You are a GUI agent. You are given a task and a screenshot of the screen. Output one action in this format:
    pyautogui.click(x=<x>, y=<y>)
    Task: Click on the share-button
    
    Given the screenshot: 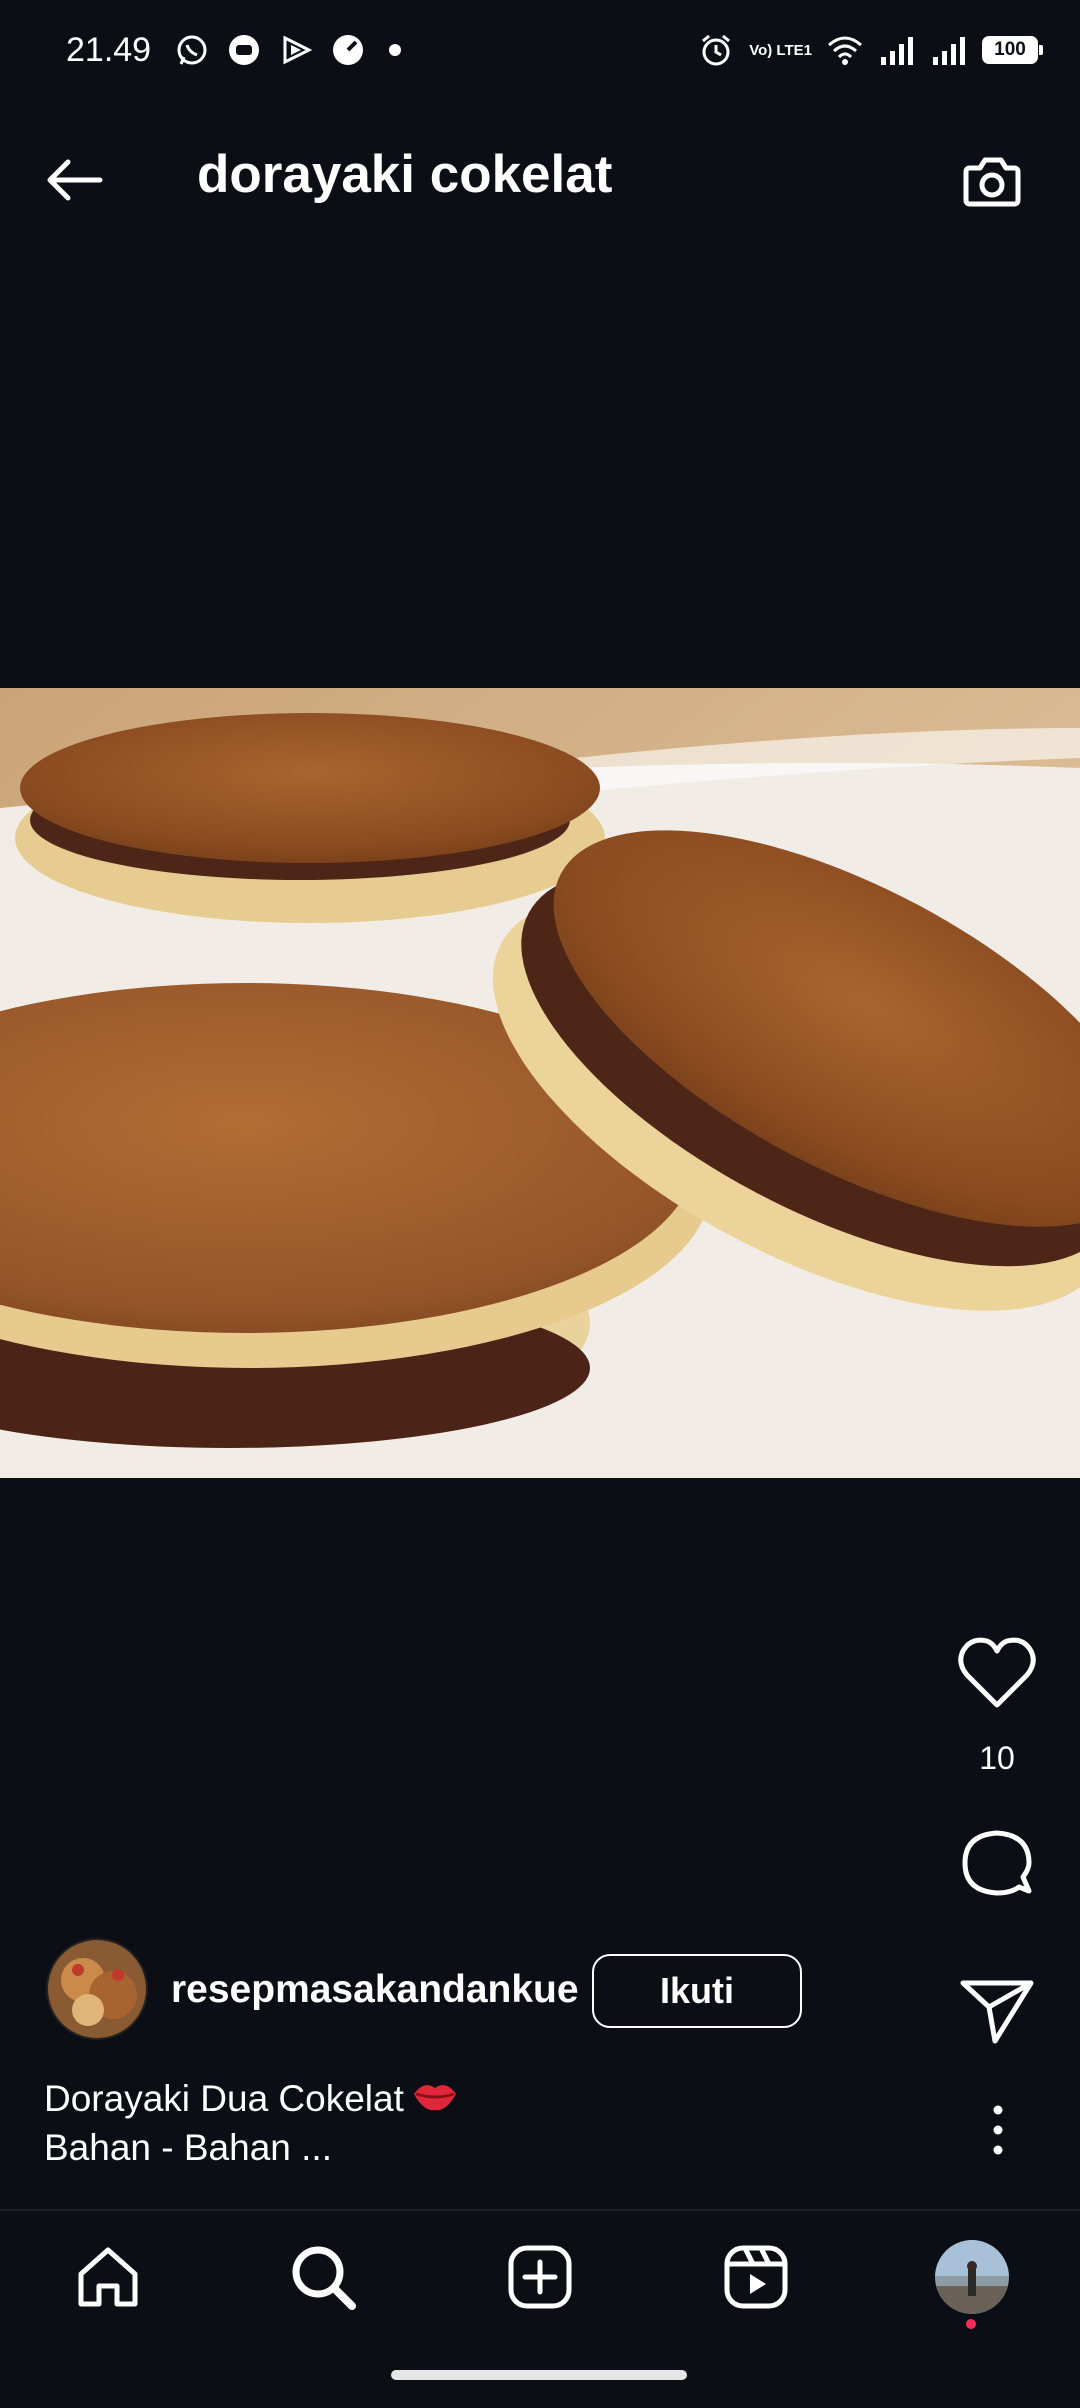 What is the action you would take?
    pyautogui.click(x=997, y=2011)
    